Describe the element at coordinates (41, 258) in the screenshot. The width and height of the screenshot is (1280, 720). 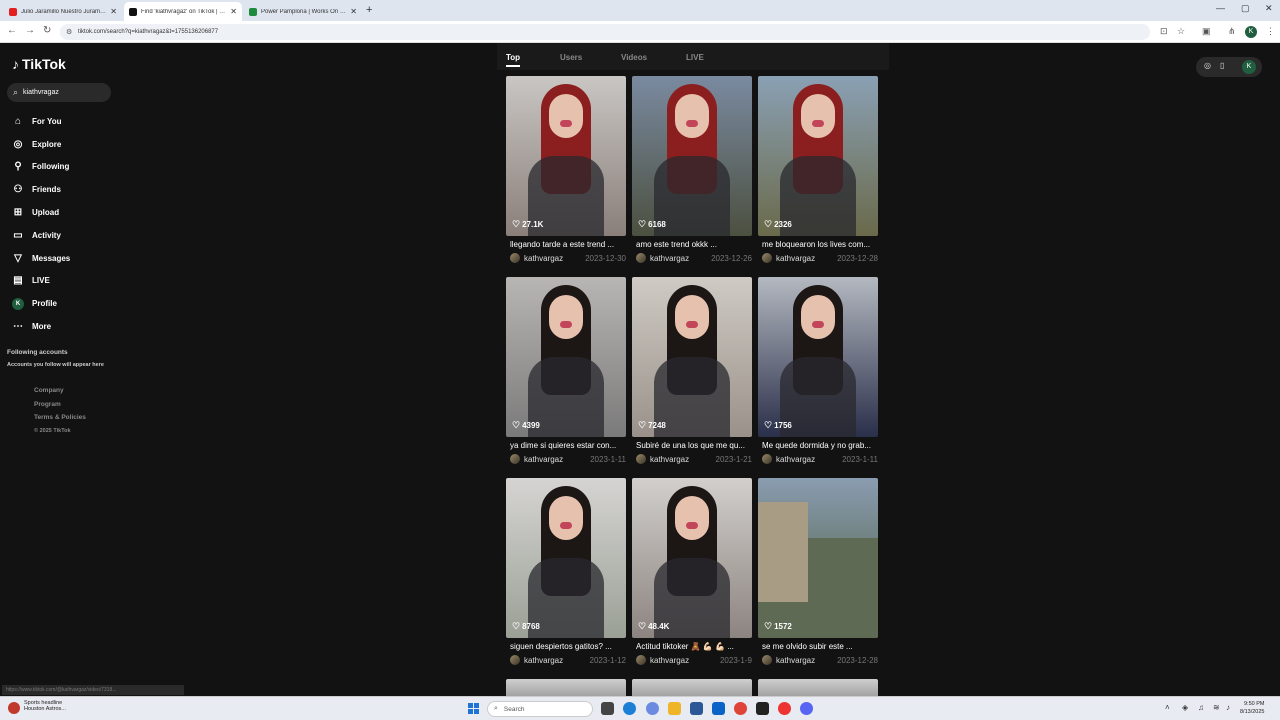
I see `sidebar-item-messages: ▽ Messages` at that location.